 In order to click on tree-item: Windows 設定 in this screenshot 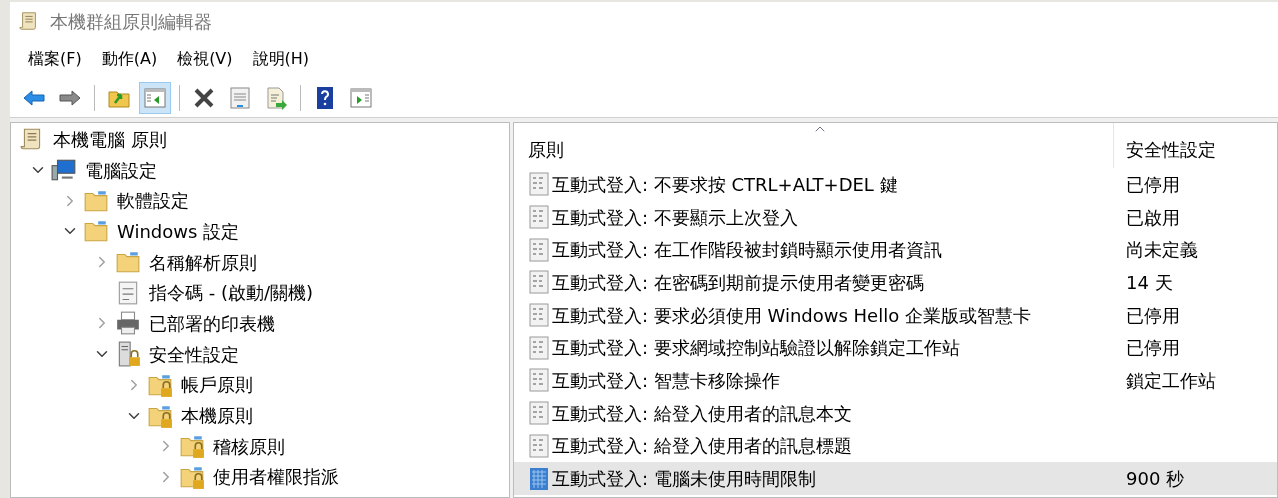, I will do `click(178, 231)`.